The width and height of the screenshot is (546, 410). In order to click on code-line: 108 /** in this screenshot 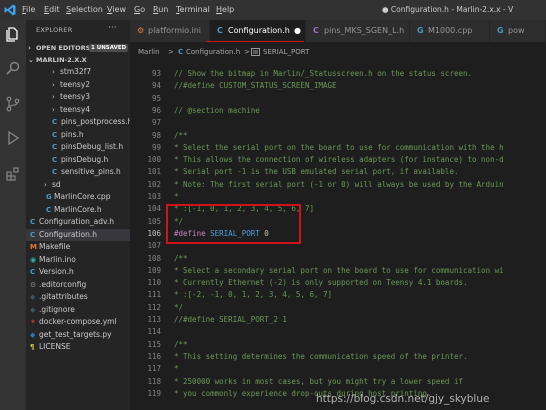, I will do `click(338, 259)`.